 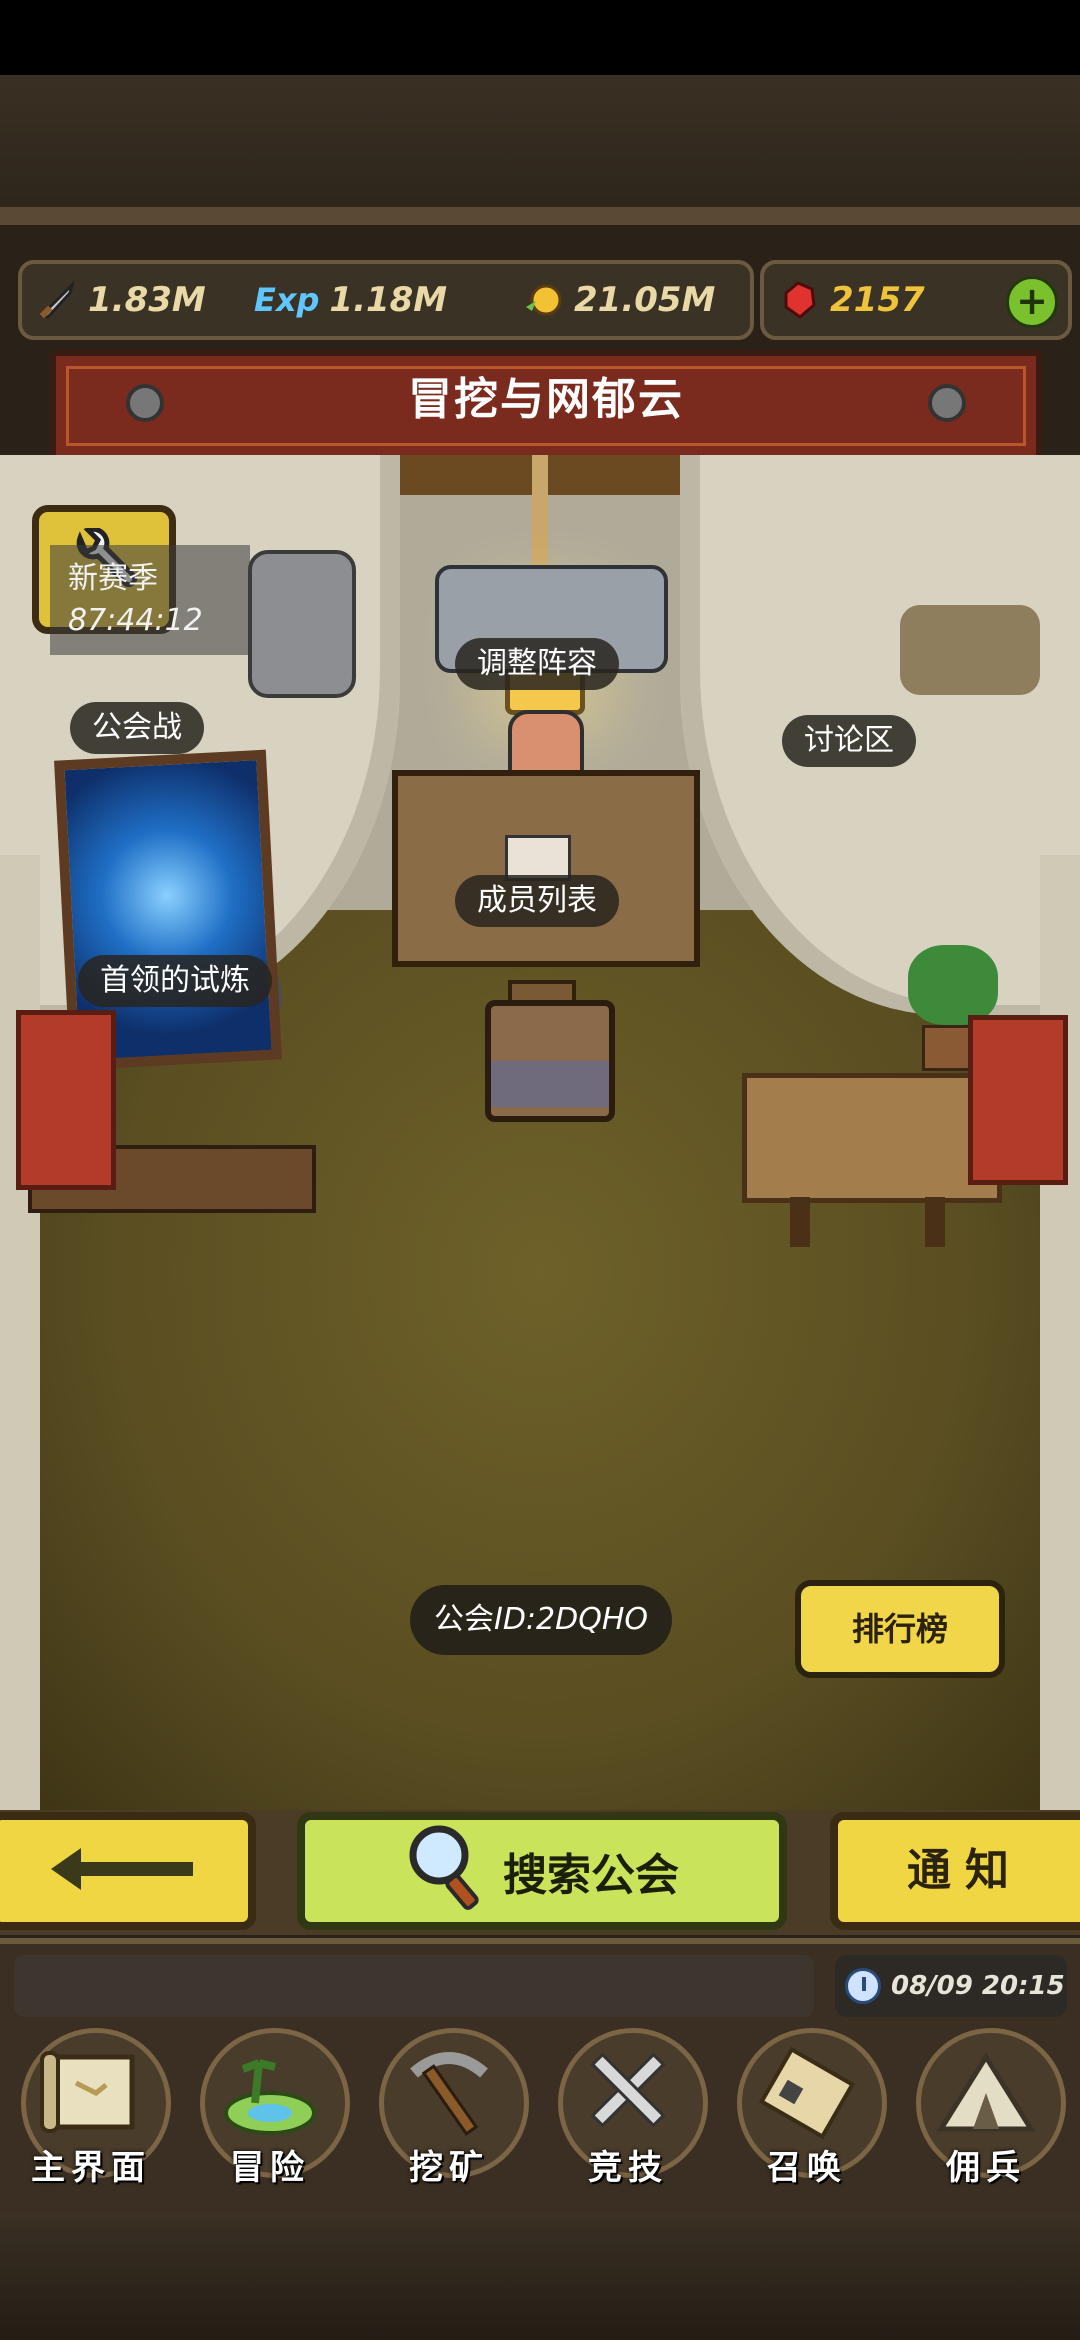 I want to click on tent-side-right, so click(x=1060, y=1335).